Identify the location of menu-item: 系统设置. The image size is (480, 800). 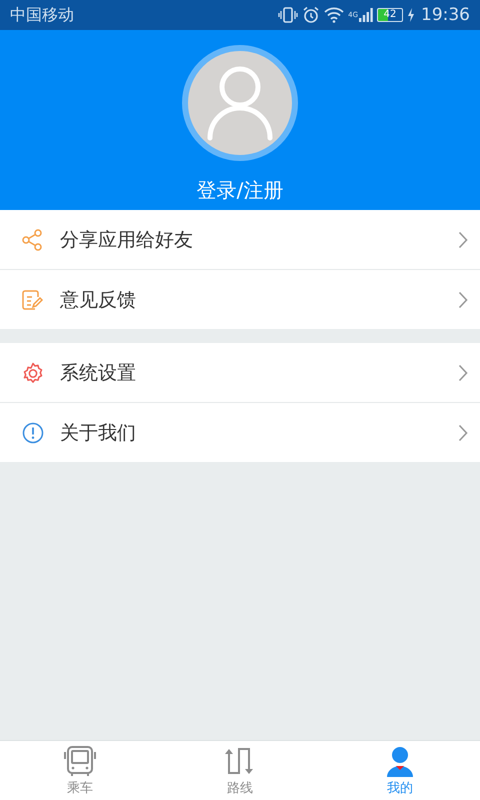
(240, 373).